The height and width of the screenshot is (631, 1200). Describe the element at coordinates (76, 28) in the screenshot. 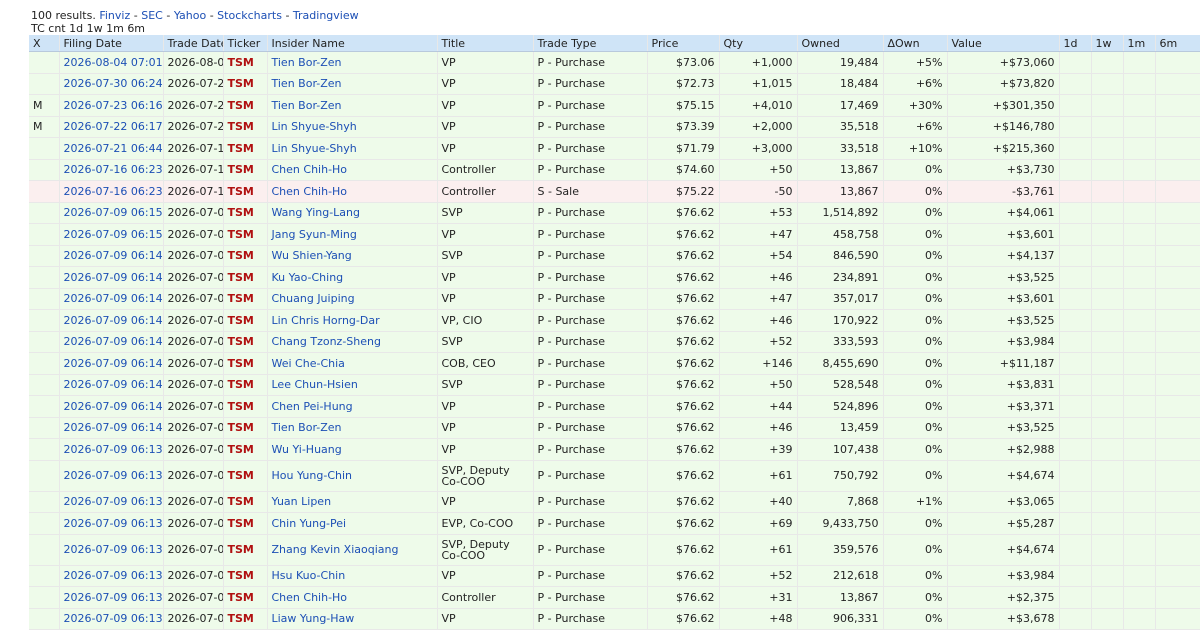

I see `period-1d: 1d` at that location.